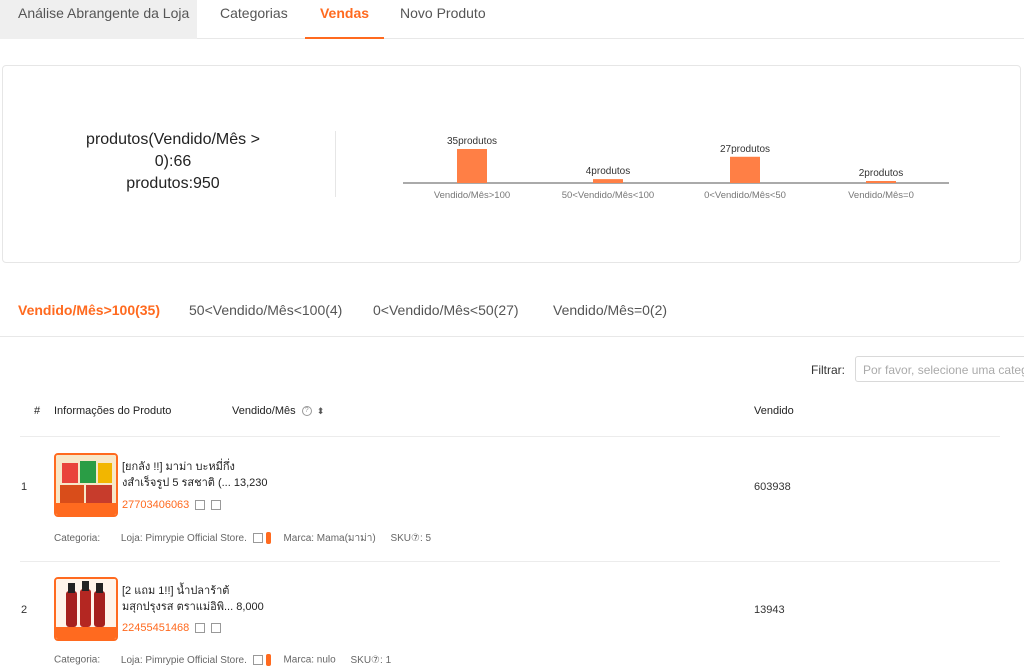 The width and height of the screenshot is (1024, 672). What do you see at coordinates (774, 411) in the screenshot?
I see `col-sold: Vendido` at bounding box center [774, 411].